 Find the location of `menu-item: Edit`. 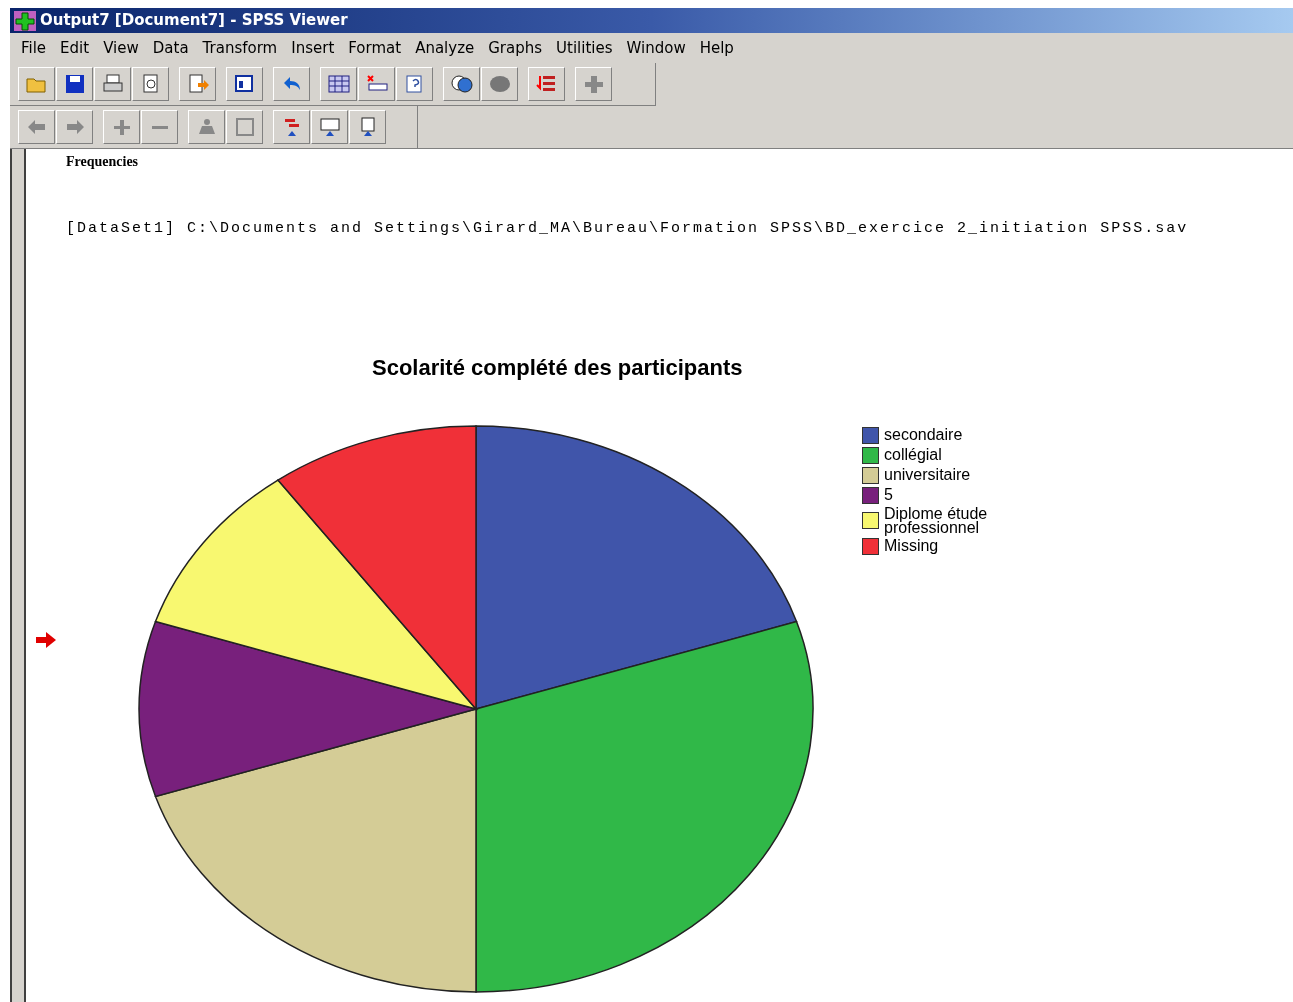

menu-item: Edit is located at coordinates (75, 48).